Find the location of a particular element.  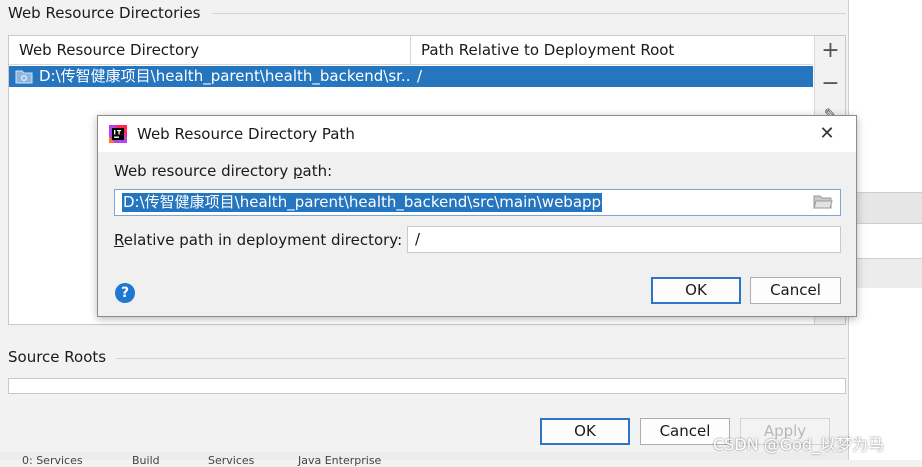

path-label-prefix: Web resource directory is located at coordinates (203, 171).